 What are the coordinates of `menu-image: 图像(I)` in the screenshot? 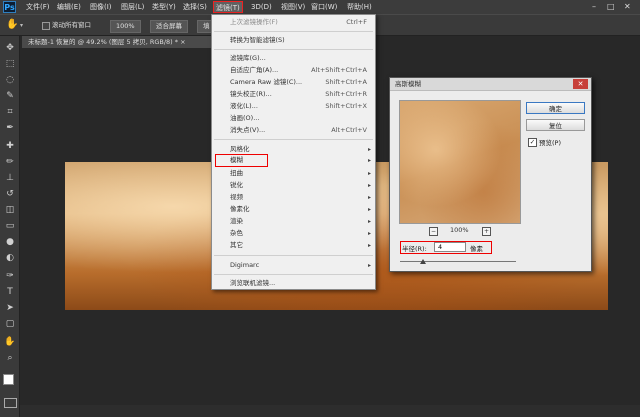 It's located at (101, 7).